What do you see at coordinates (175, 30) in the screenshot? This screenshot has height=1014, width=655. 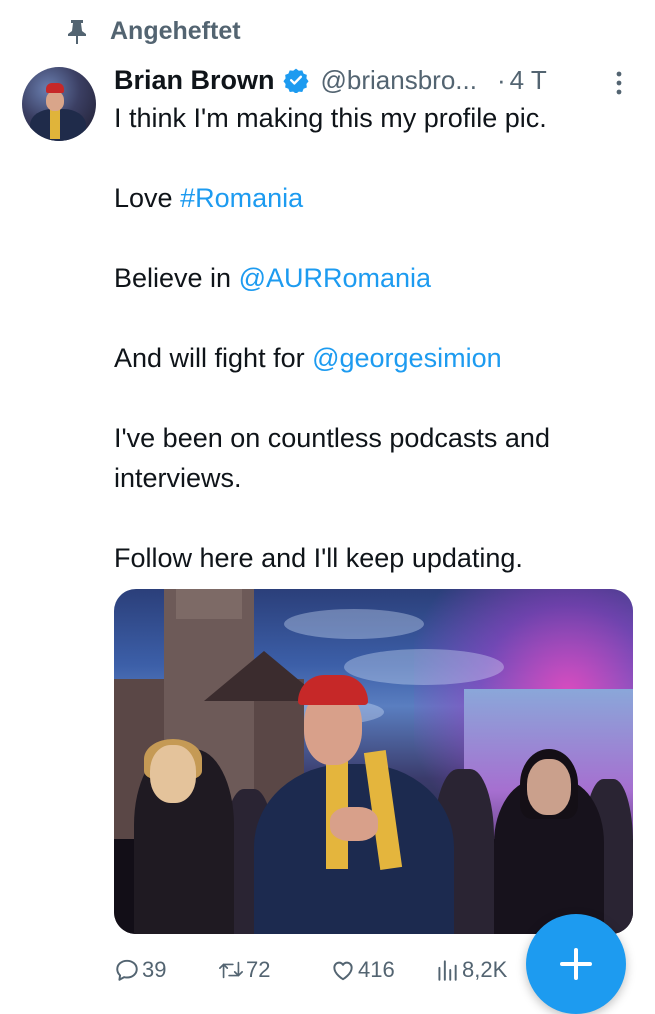 I see `pinned-label: Angeheftet` at bounding box center [175, 30].